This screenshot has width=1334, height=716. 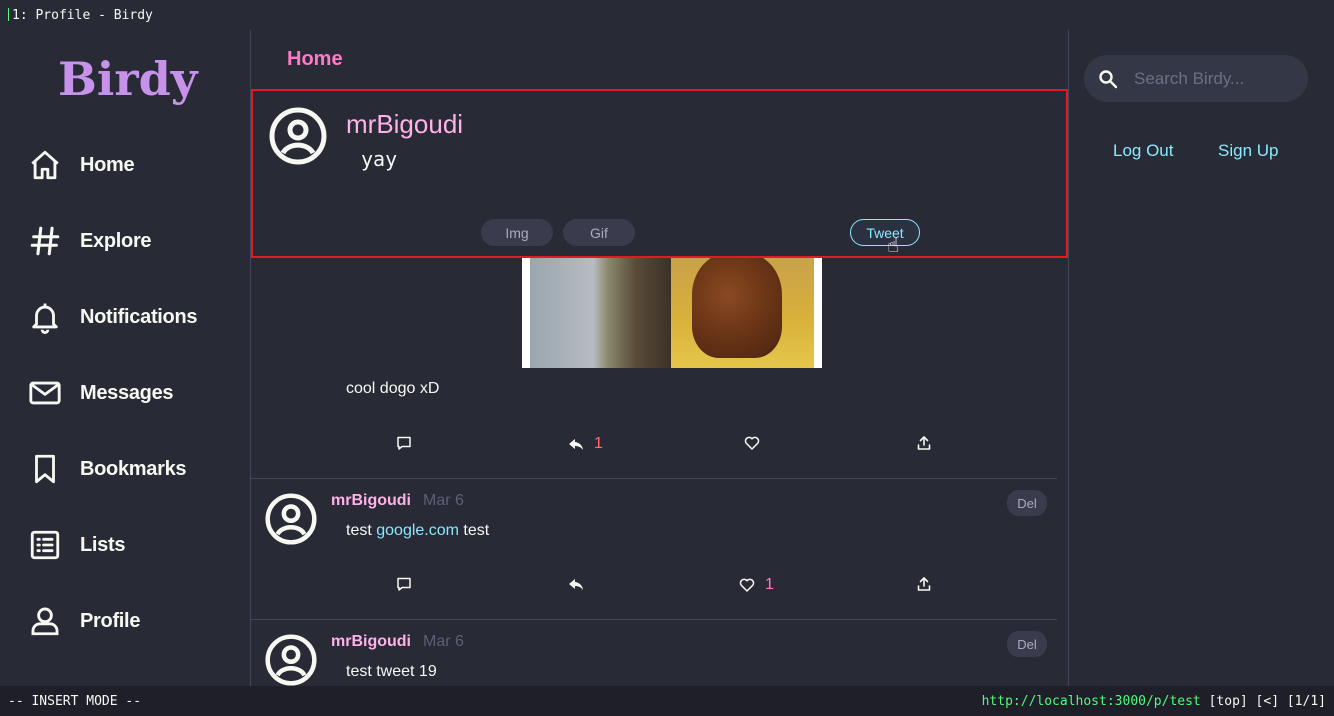 I want to click on search-icon, so click(x=1108, y=79).